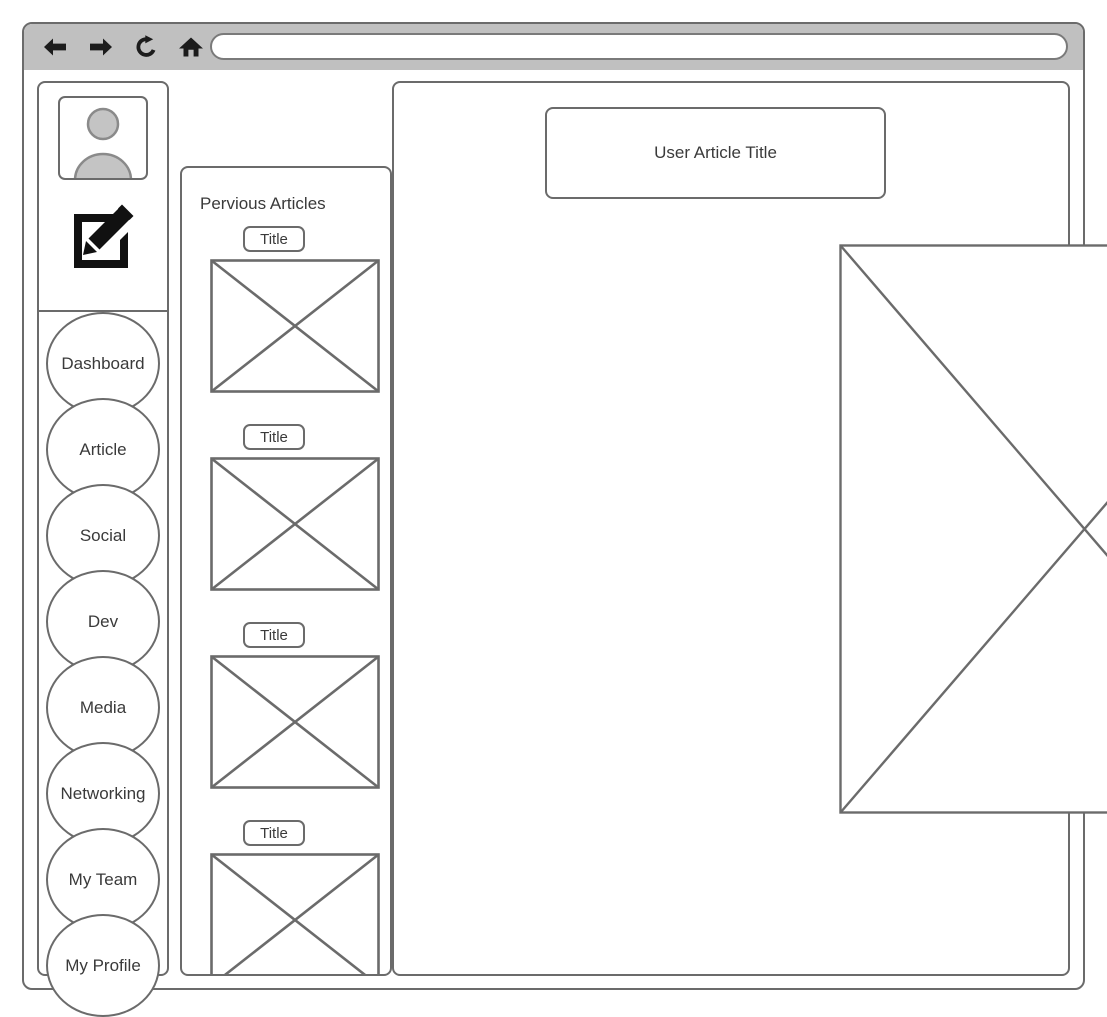  I want to click on arrow-left-icon, so click(55, 47).